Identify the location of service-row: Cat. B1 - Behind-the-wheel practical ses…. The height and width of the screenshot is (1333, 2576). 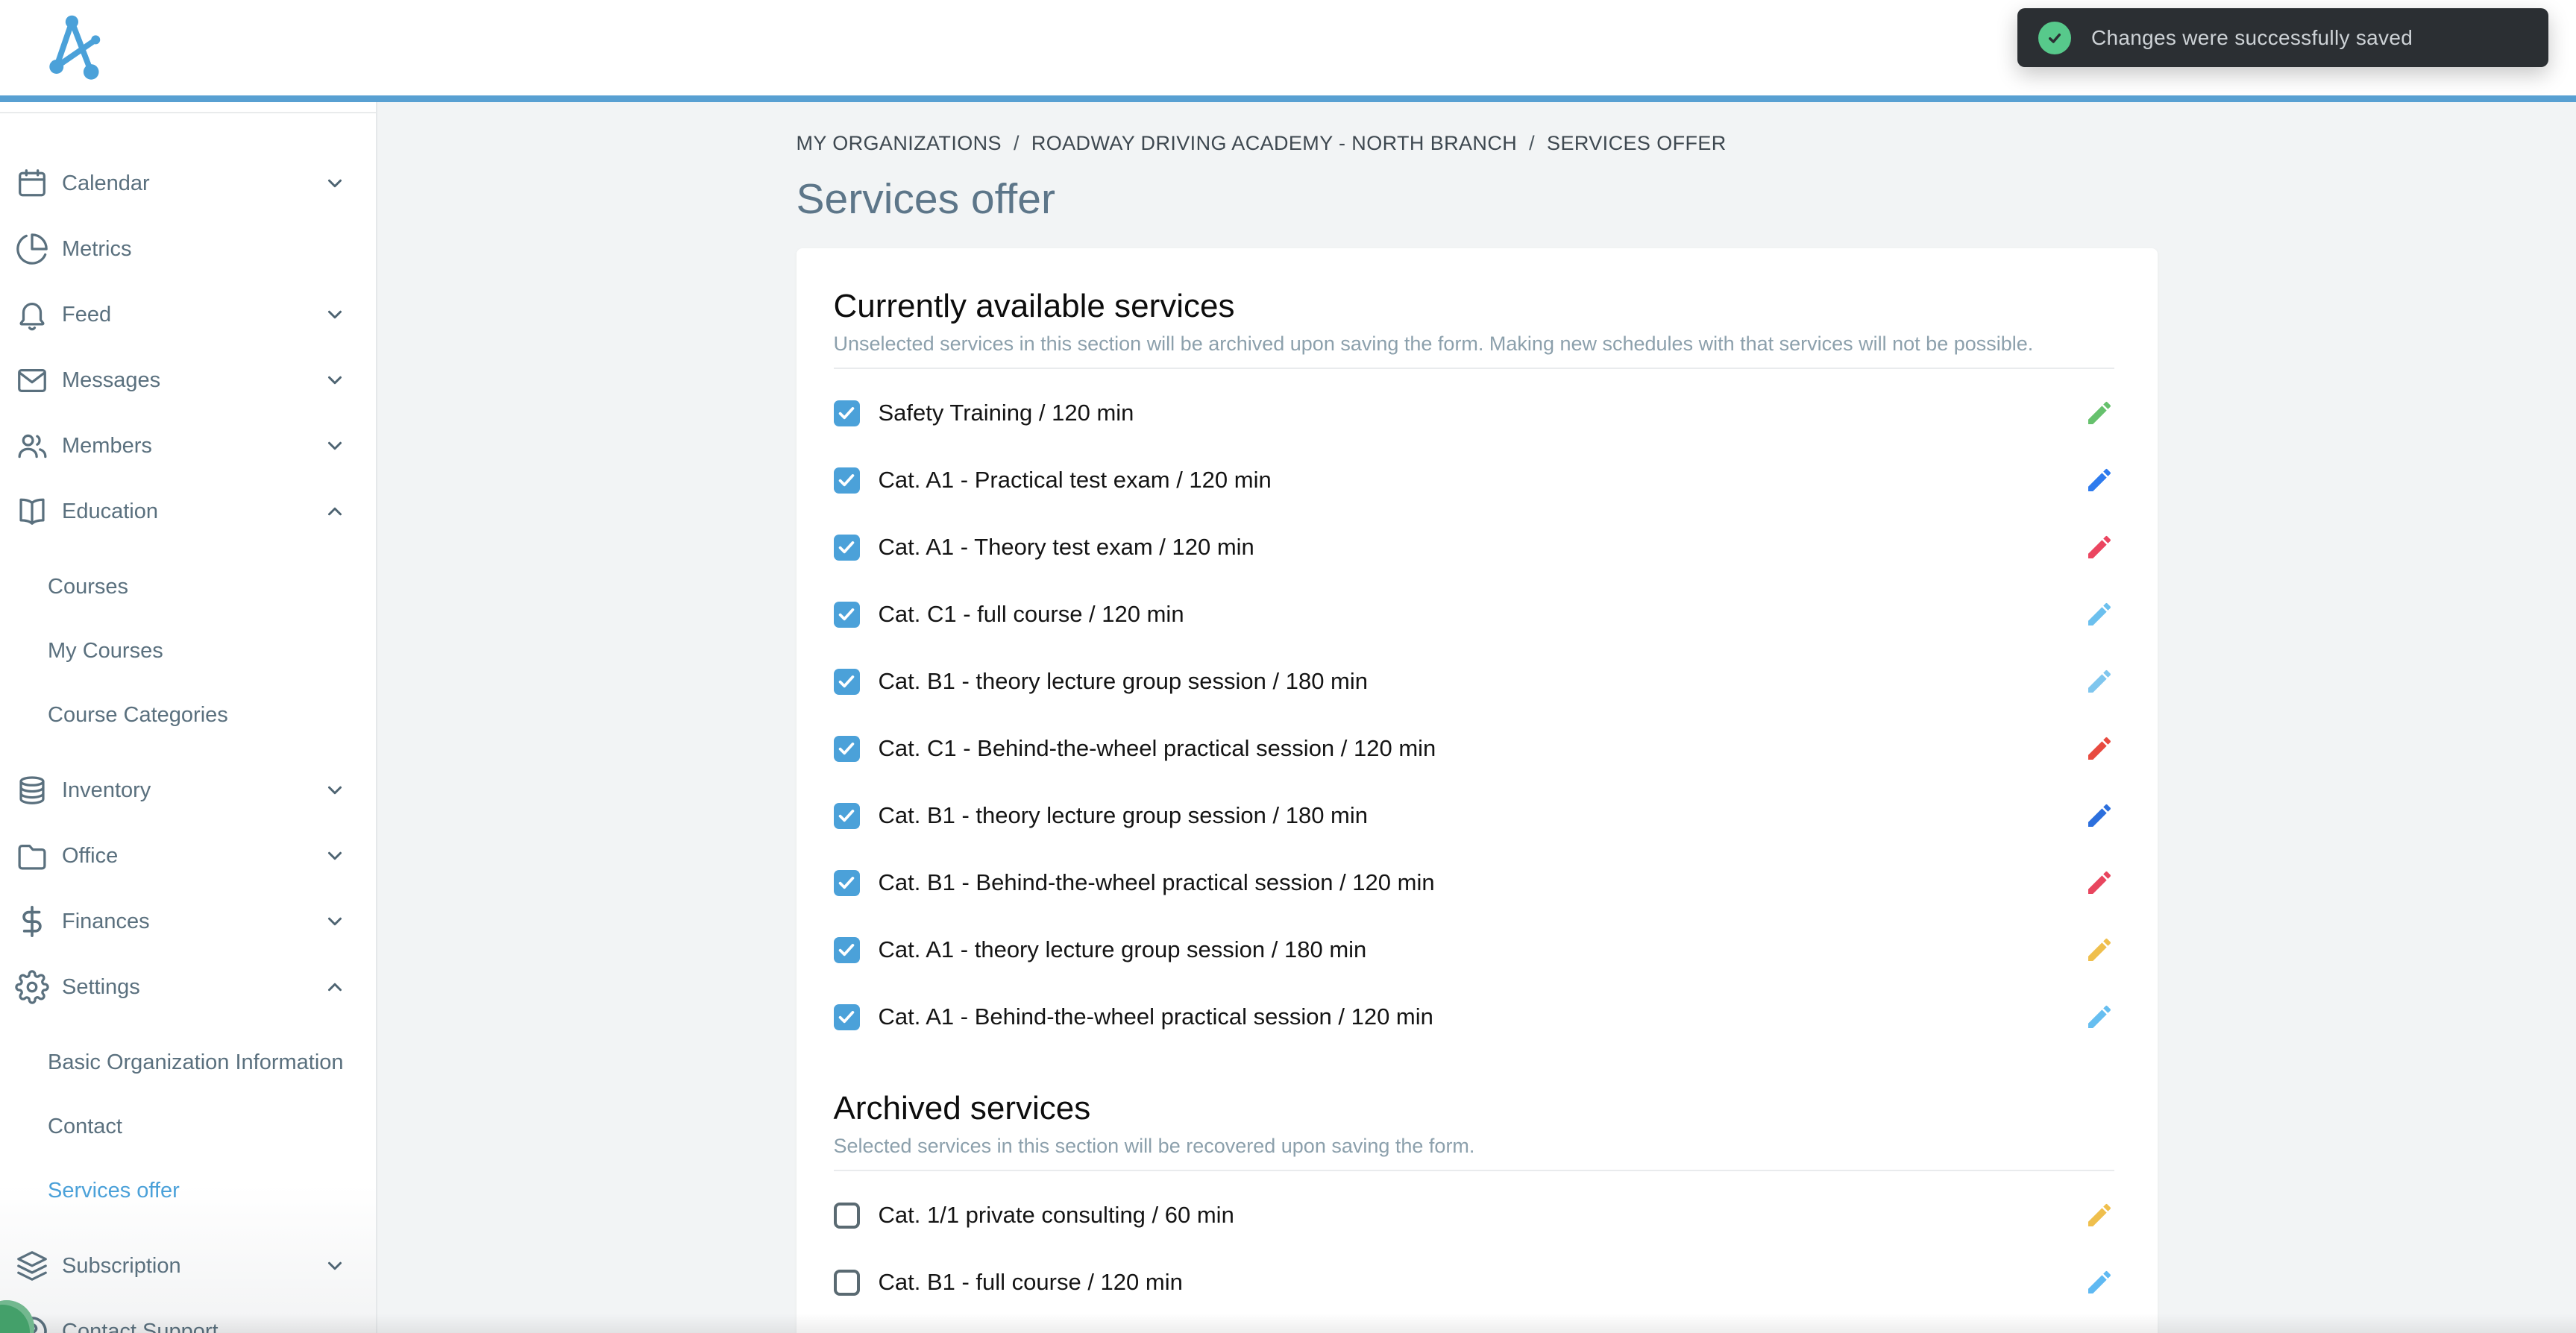
(1474, 882).